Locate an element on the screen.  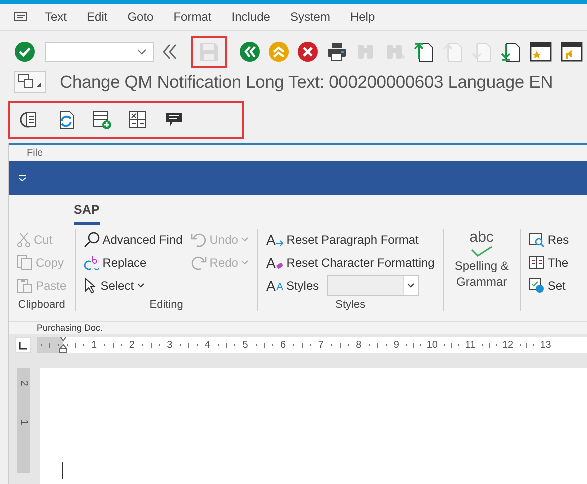
spelling-button: abc Spelling & Grammar is located at coordinates (482, 270).